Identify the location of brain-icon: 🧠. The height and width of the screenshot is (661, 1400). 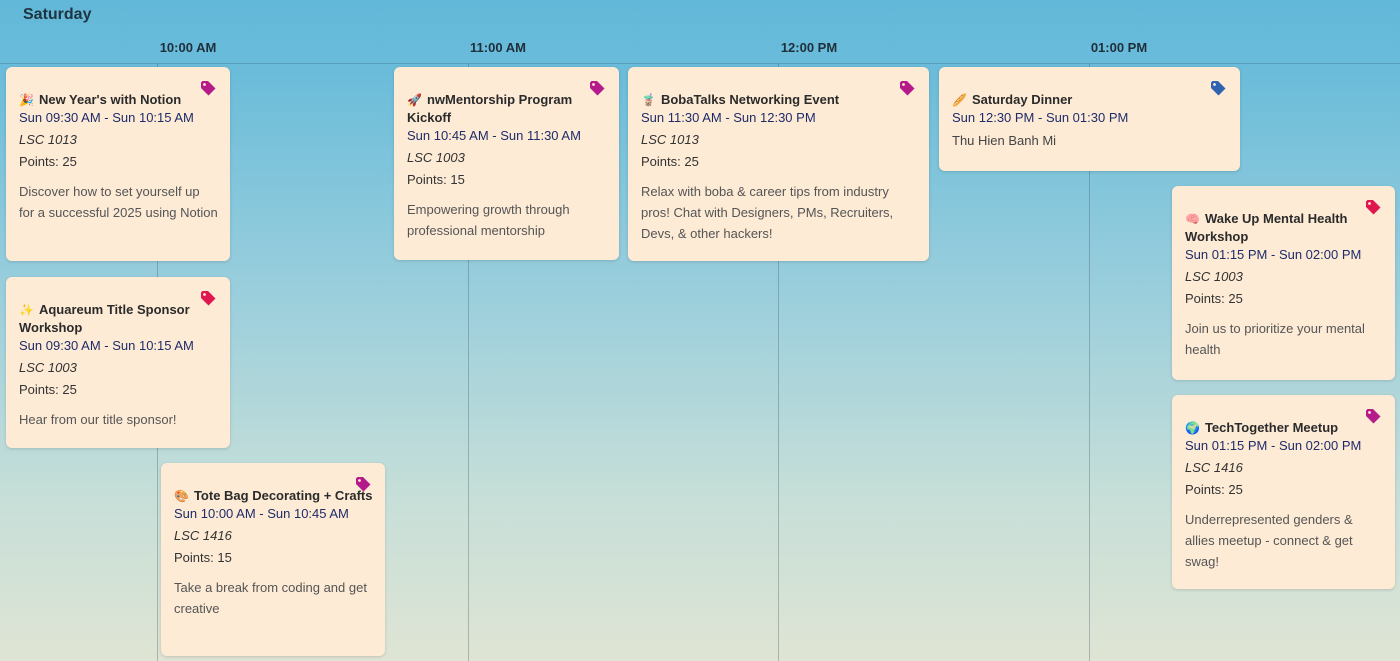
(1192, 219).